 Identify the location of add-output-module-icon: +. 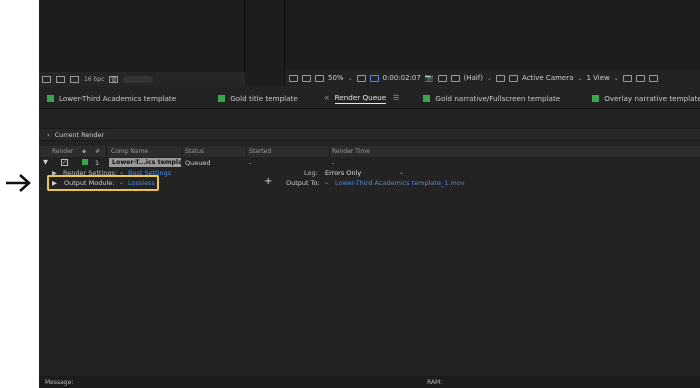
(268, 181).